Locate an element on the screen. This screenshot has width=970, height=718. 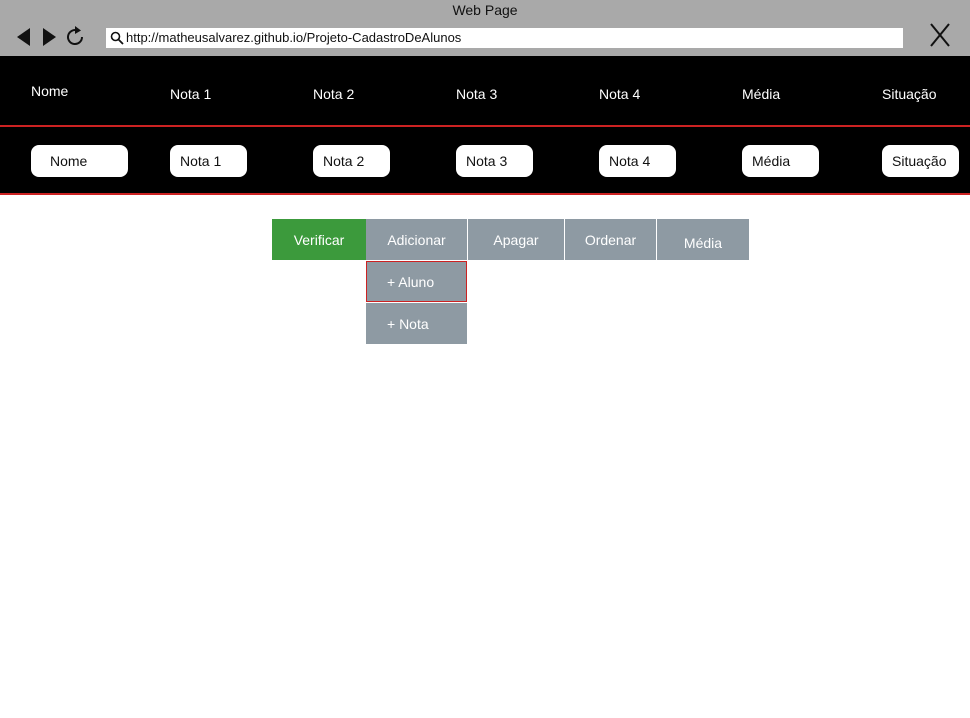
adicionar-button: Adicionar is located at coordinates (416, 239).